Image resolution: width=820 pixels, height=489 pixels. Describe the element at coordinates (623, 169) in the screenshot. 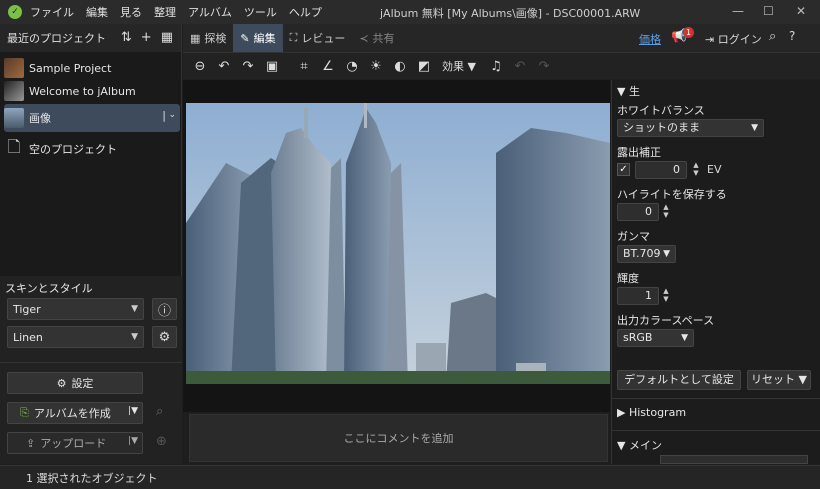

I see `exposure-checkbox: ✓` at that location.